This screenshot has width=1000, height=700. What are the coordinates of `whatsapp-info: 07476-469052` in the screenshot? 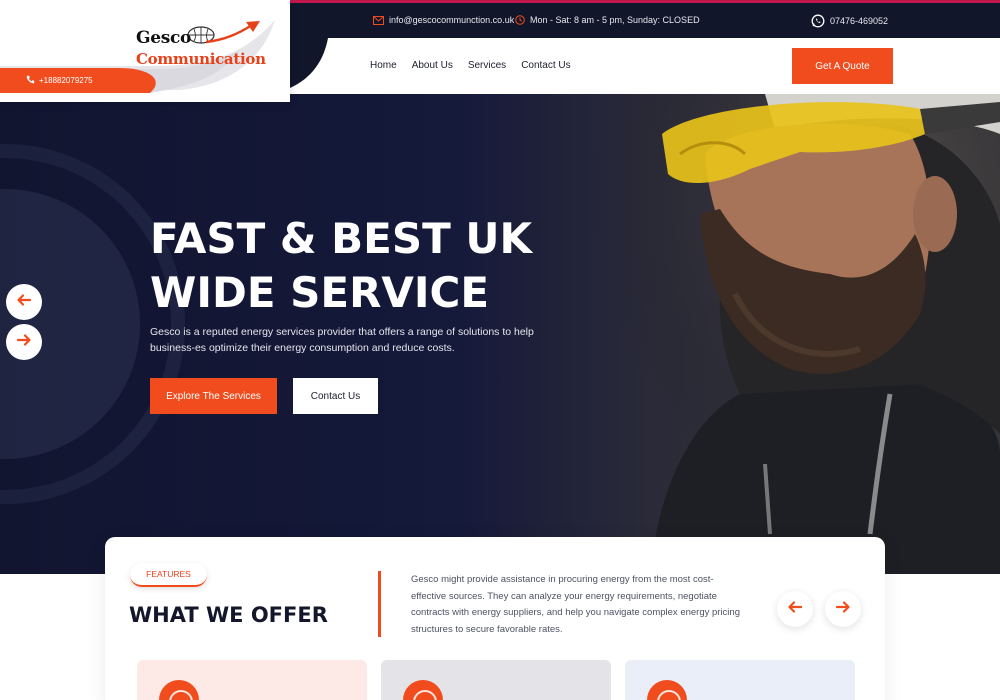 It's located at (849, 21).